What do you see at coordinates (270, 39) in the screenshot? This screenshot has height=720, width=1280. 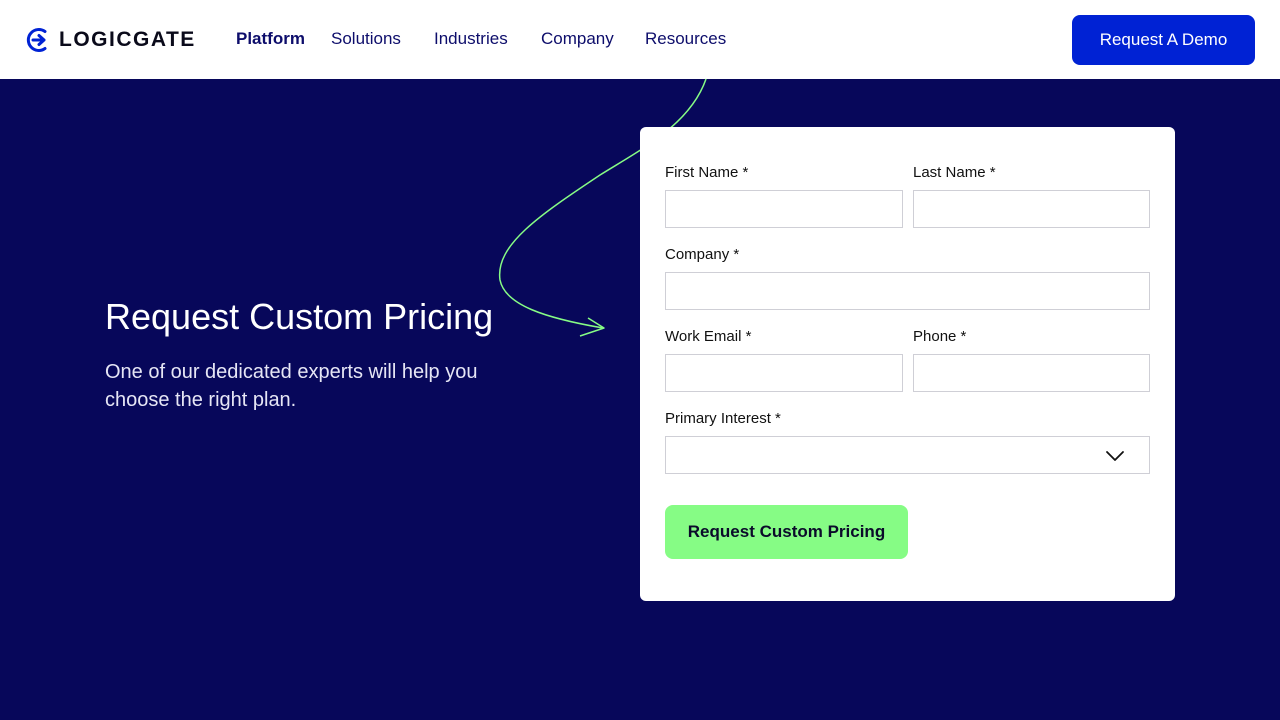 I see `nav-item-platform: Platform` at bounding box center [270, 39].